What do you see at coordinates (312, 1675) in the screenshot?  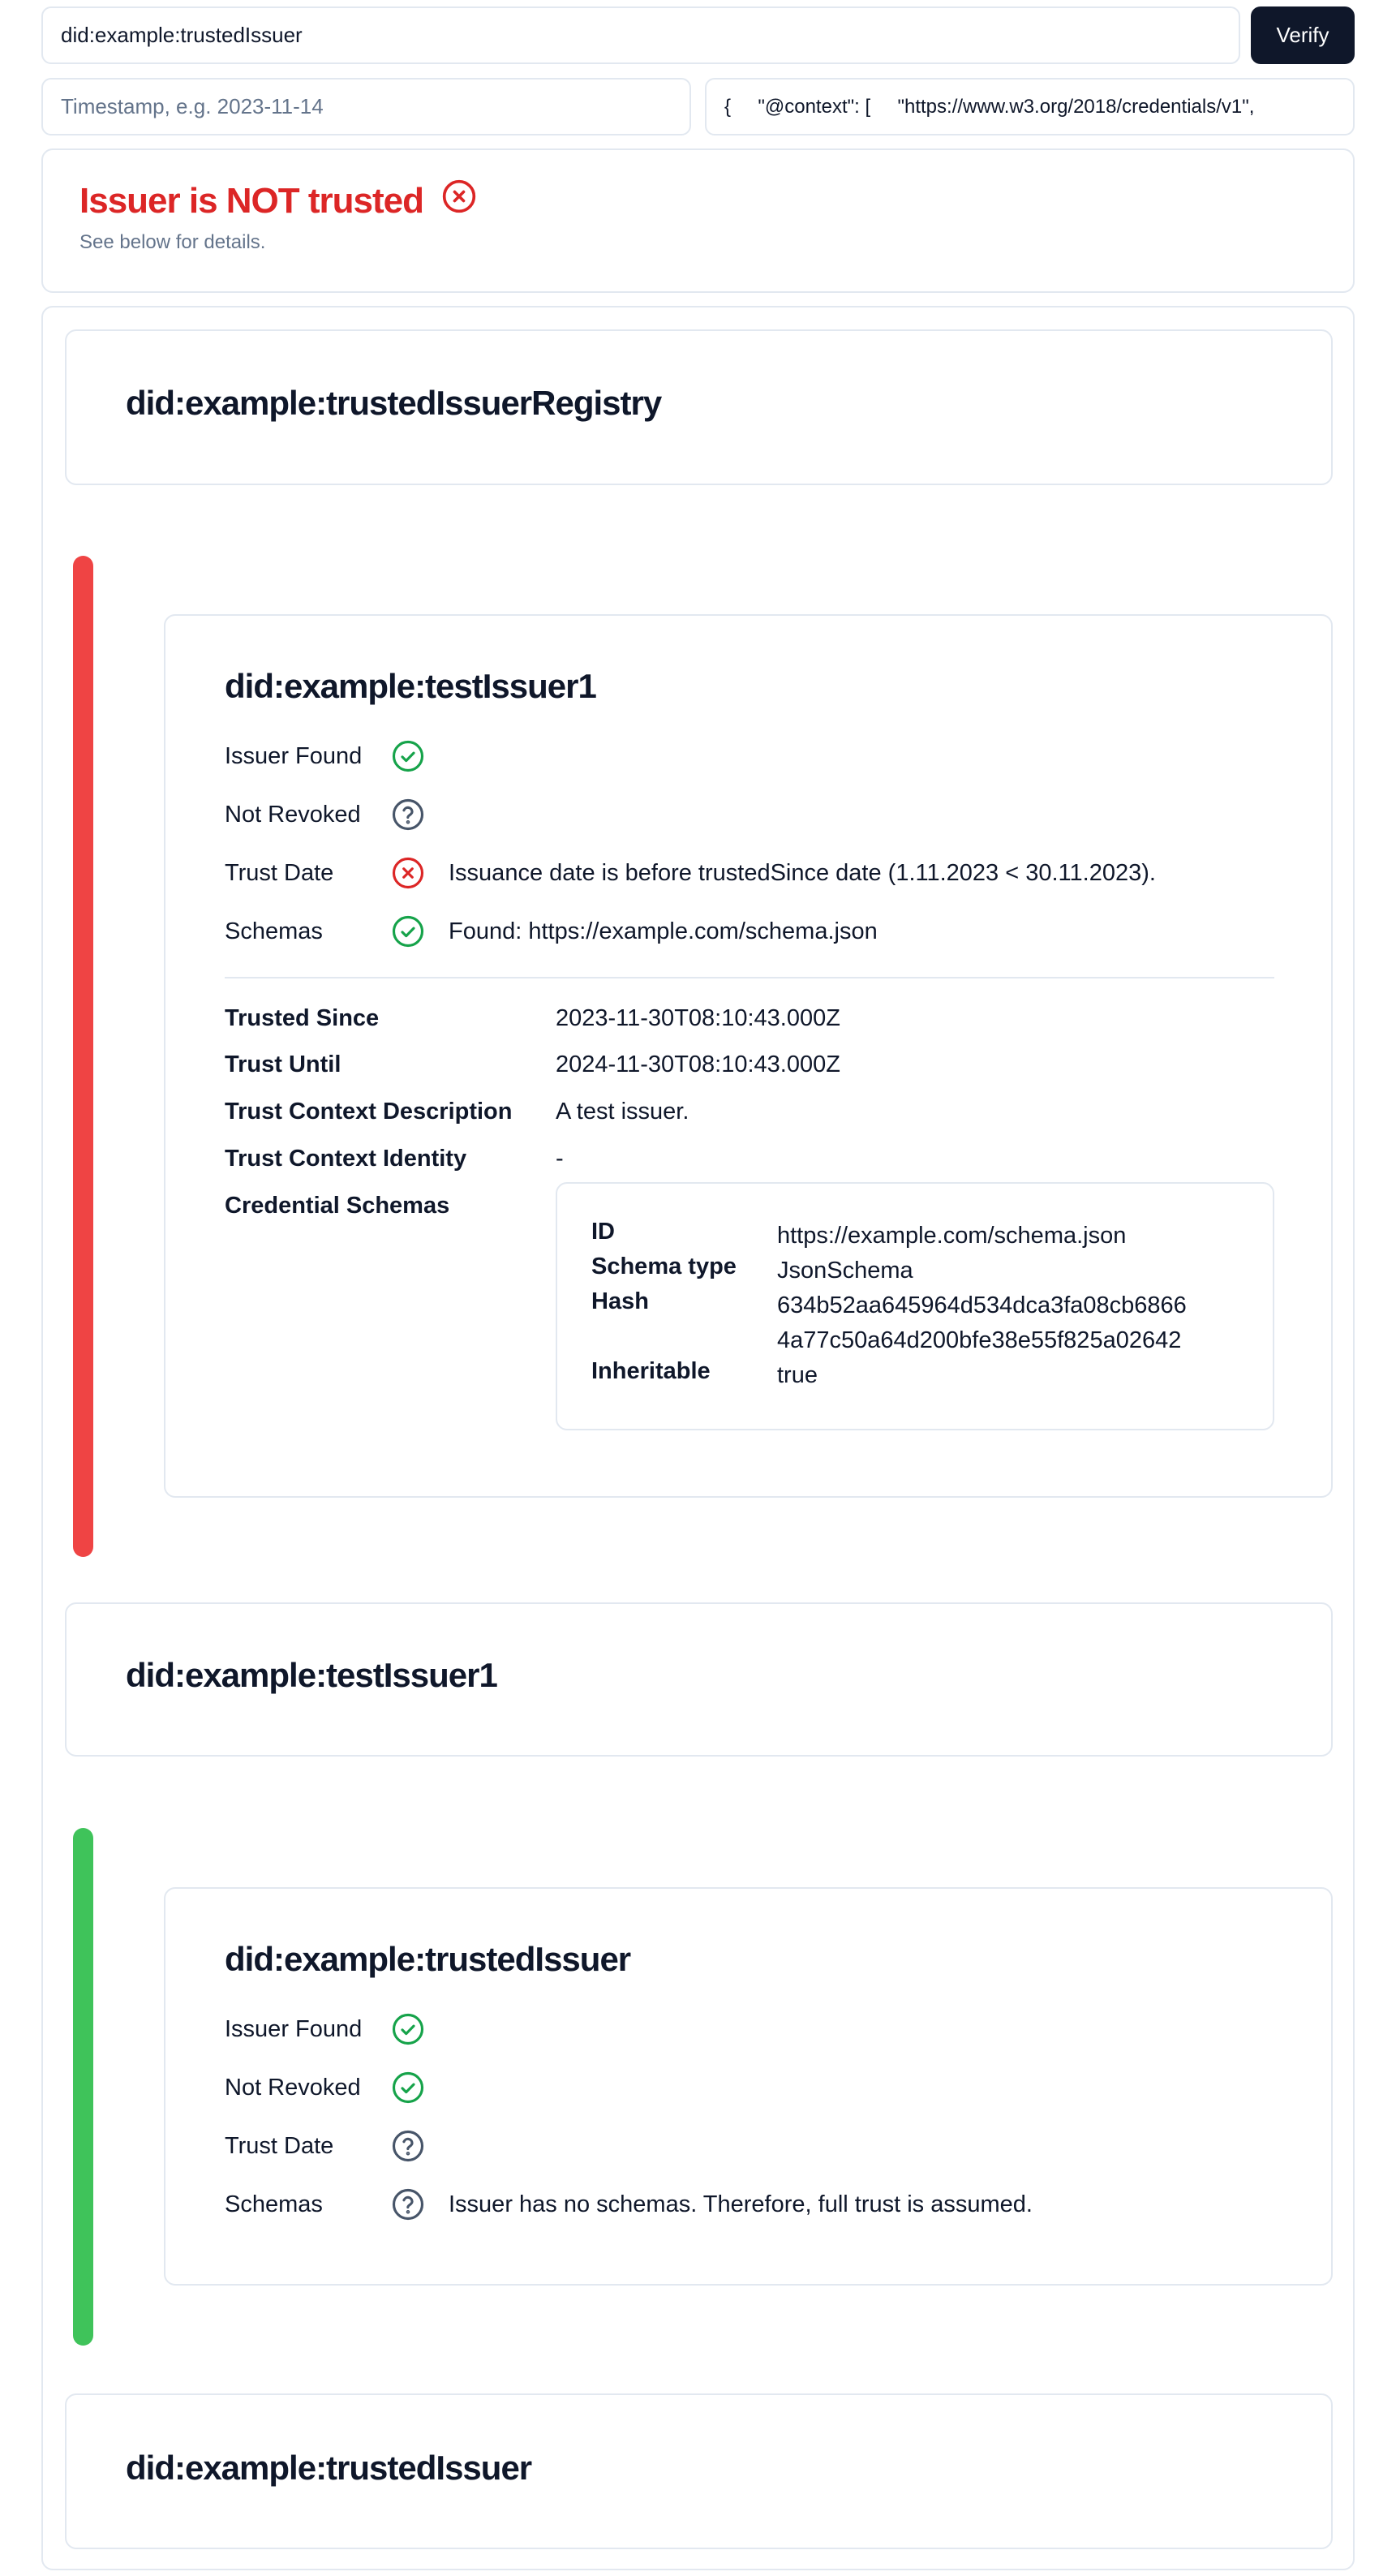 I see `node-title: did:example:testIssuer1` at bounding box center [312, 1675].